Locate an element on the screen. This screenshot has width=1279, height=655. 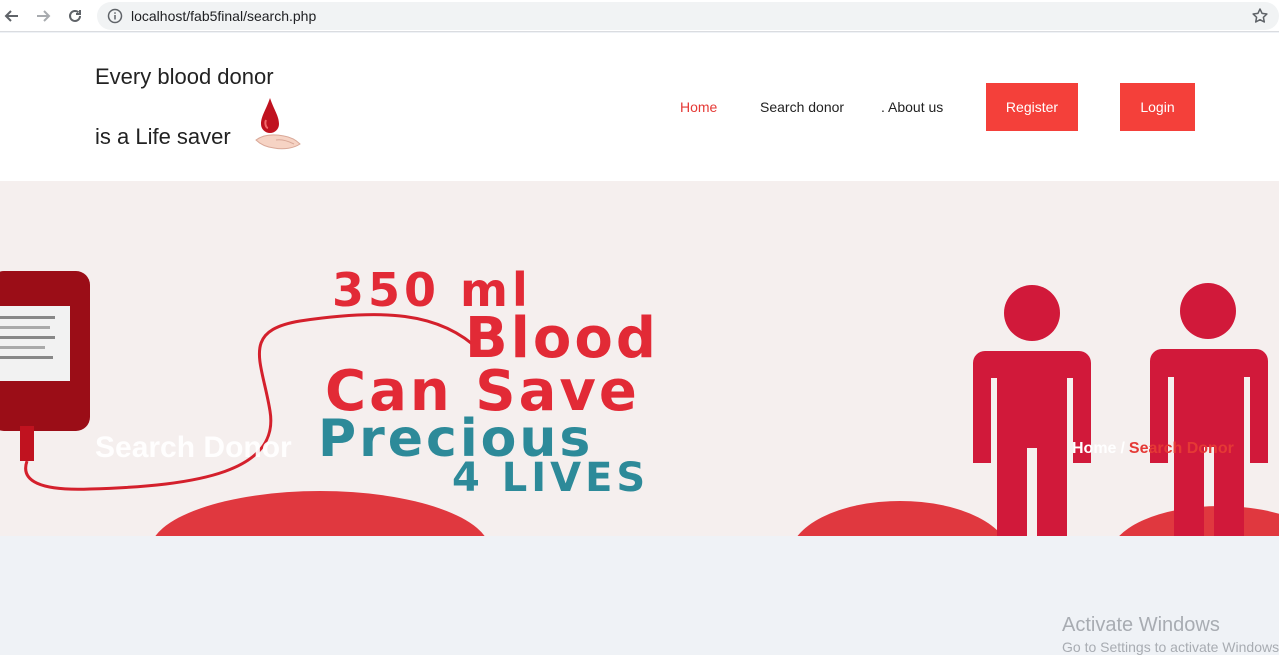
breadcrumb-home-link: Home is located at coordinates (1094, 448).